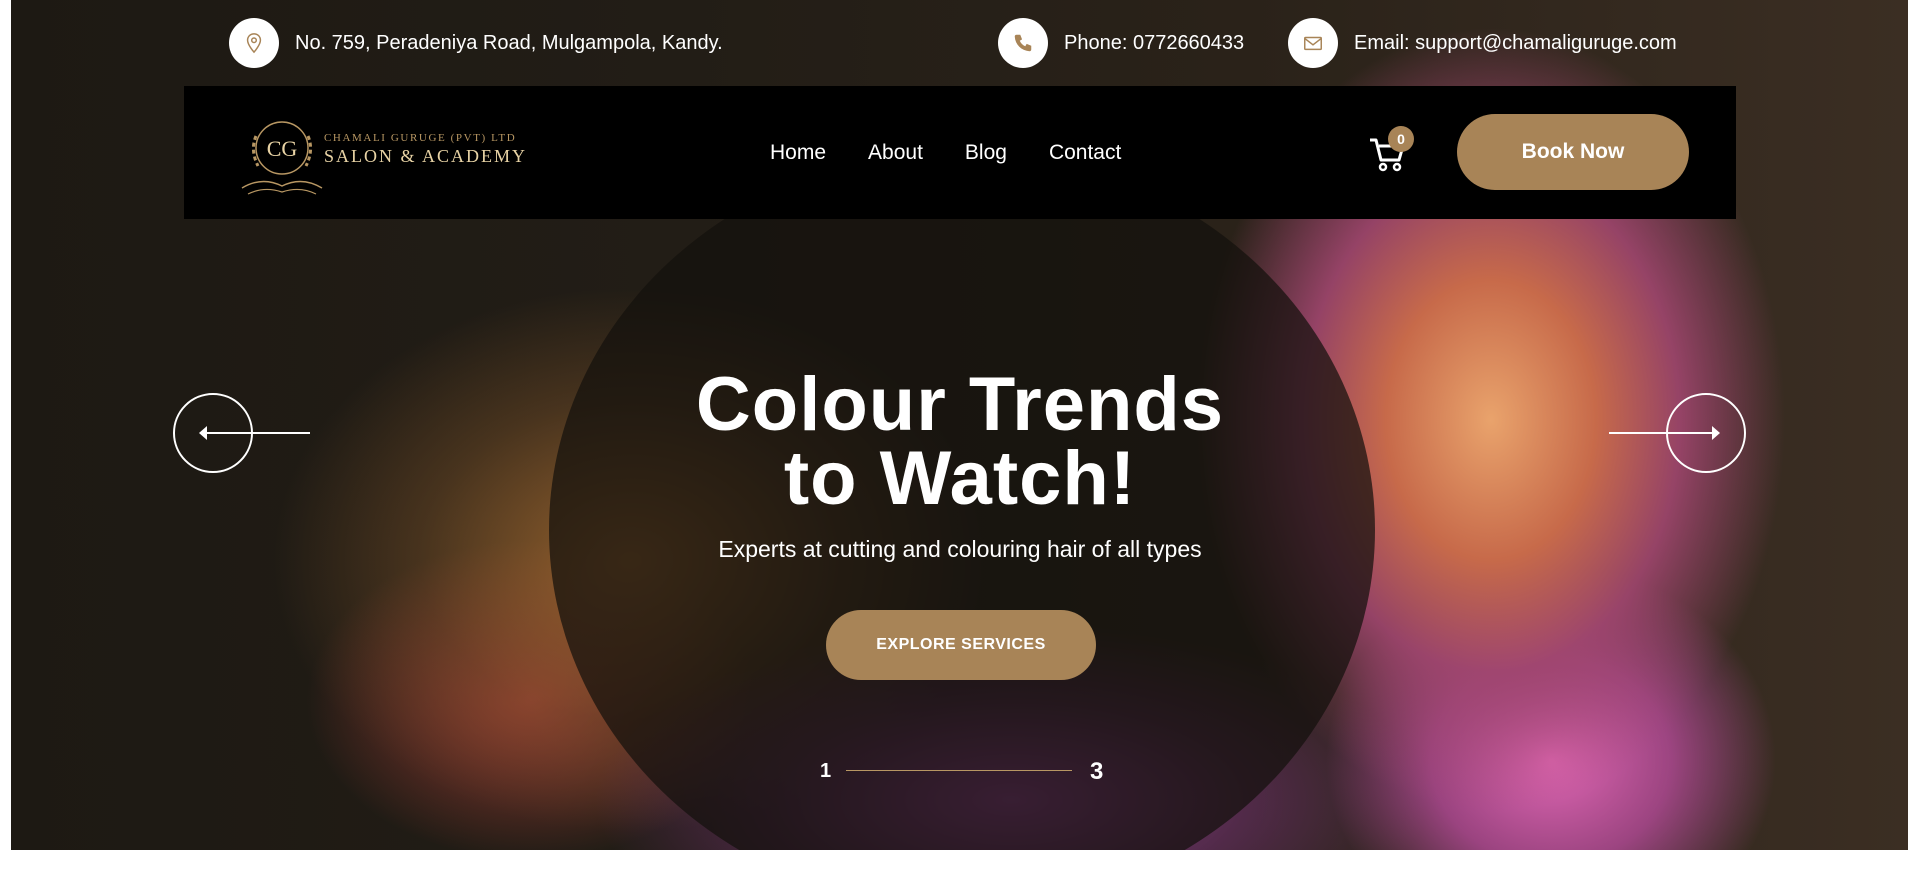 The width and height of the screenshot is (1920, 892). I want to click on explore-services-button: EXPLORE SERVICES, so click(961, 645).